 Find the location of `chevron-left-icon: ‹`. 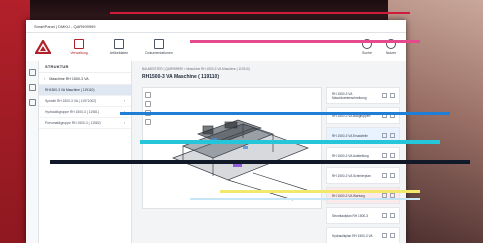

chevron-left-icon: ‹ is located at coordinates (44, 78).